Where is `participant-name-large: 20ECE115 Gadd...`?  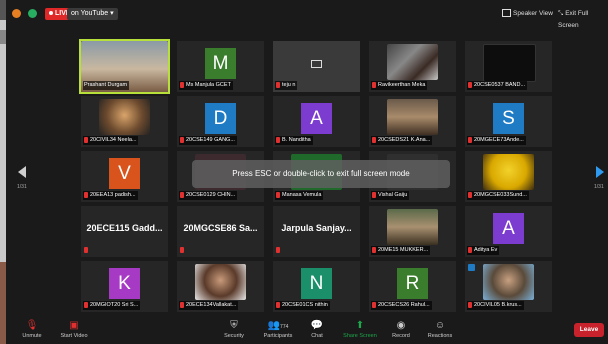
participant-name-large: 20ECE115 Gadd... is located at coordinates (124, 228).